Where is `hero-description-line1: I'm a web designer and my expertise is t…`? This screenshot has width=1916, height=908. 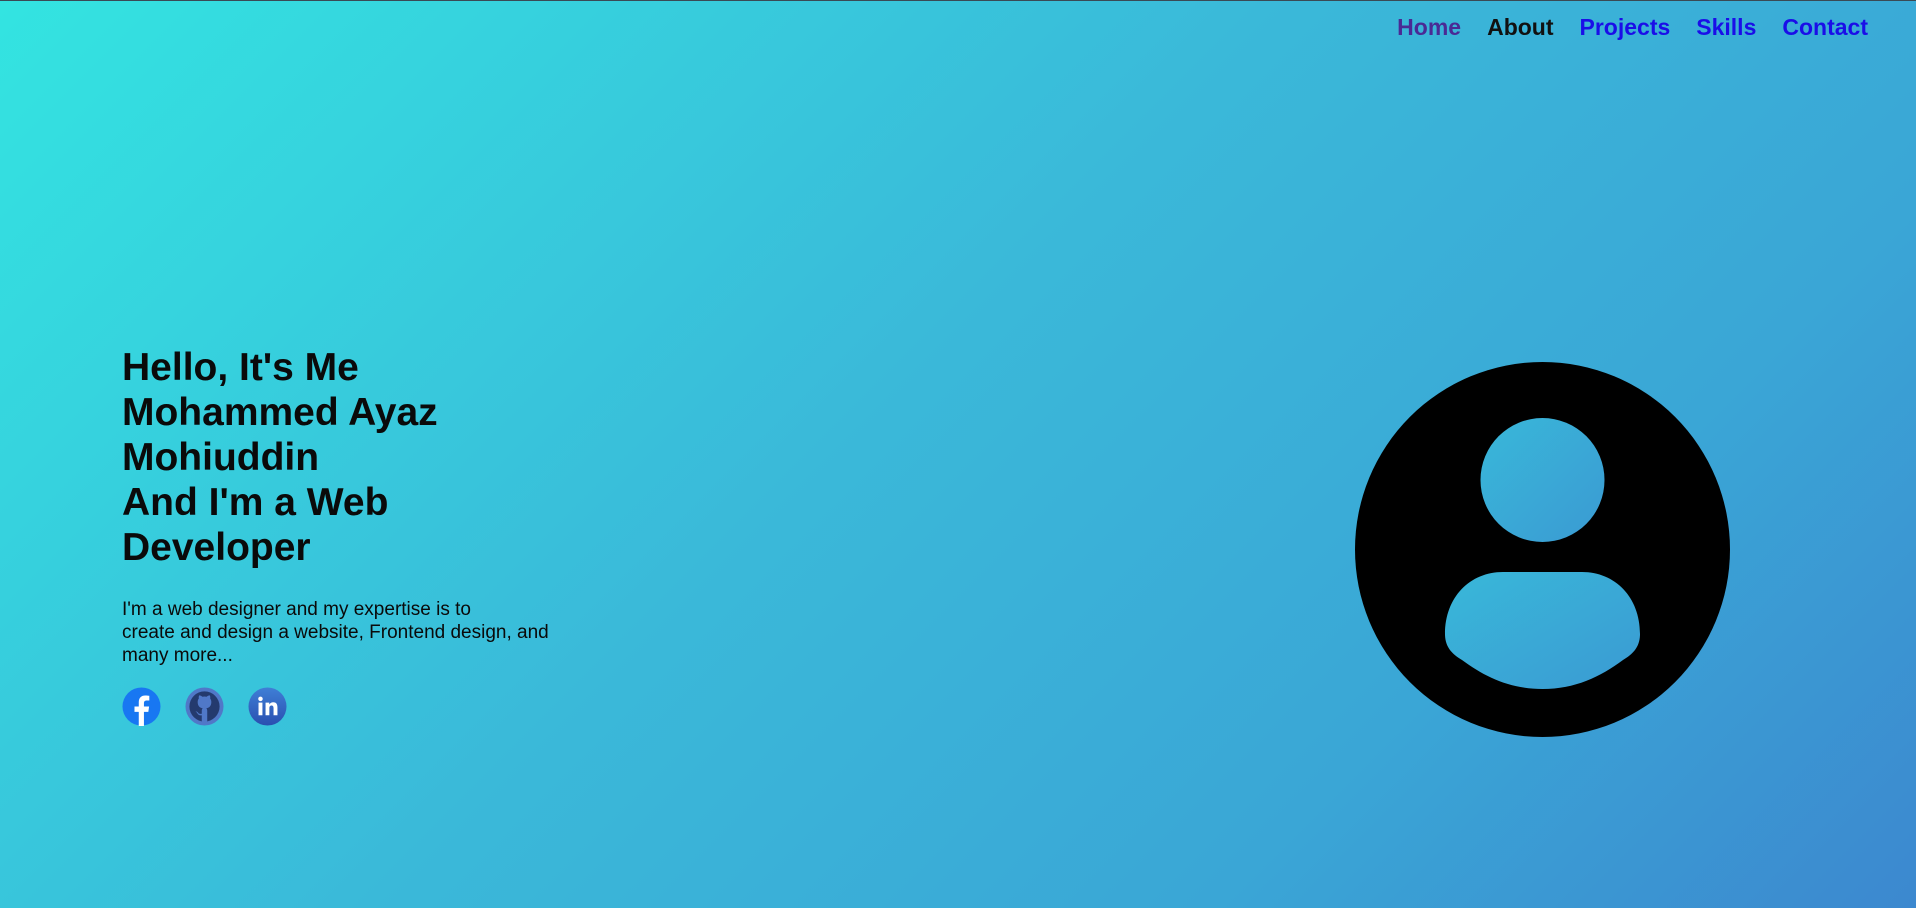 hero-description-line1: I'm a web designer and my expertise is t… is located at coordinates (296, 609).